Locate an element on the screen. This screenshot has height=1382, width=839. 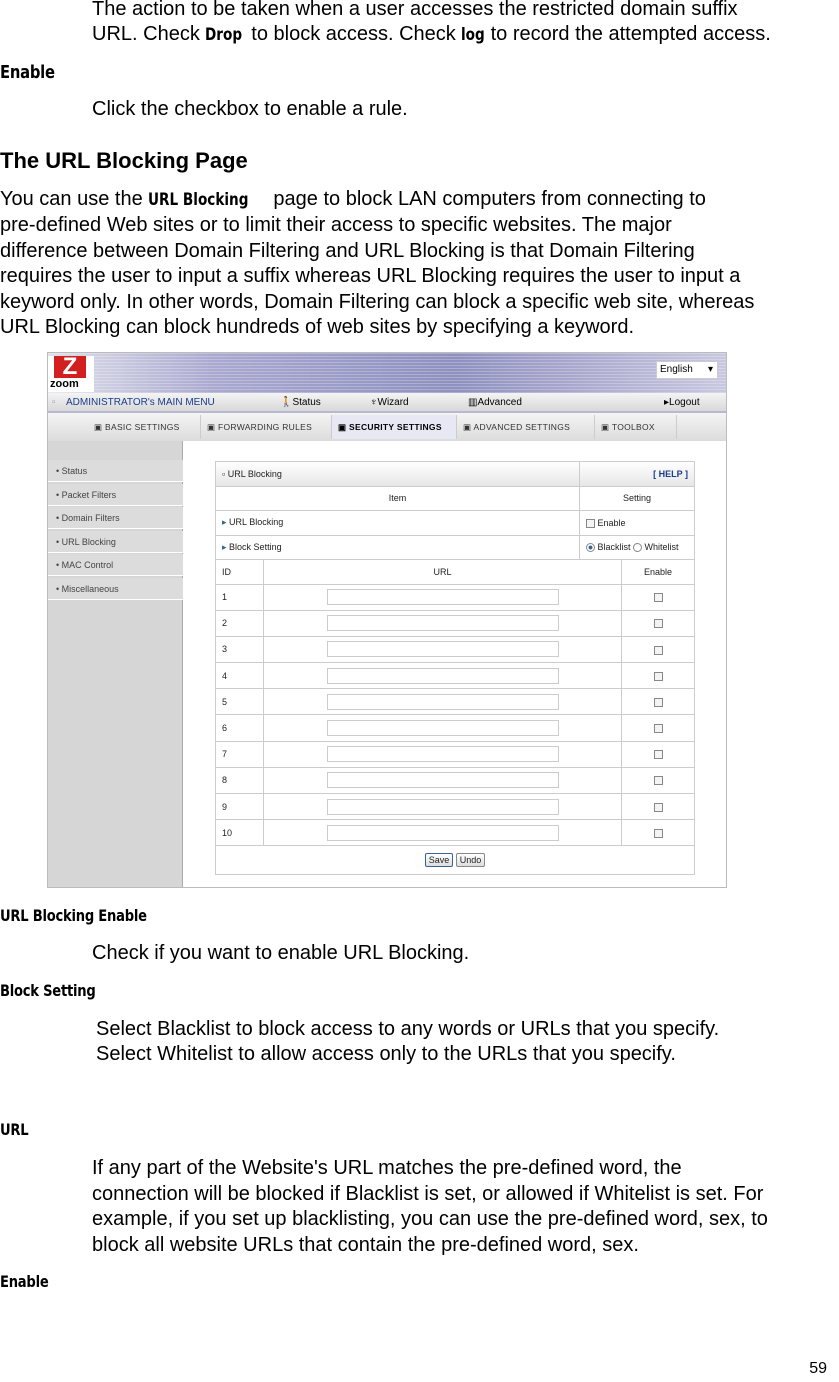
enable-header: Enable is located at coordinates (658, 572).